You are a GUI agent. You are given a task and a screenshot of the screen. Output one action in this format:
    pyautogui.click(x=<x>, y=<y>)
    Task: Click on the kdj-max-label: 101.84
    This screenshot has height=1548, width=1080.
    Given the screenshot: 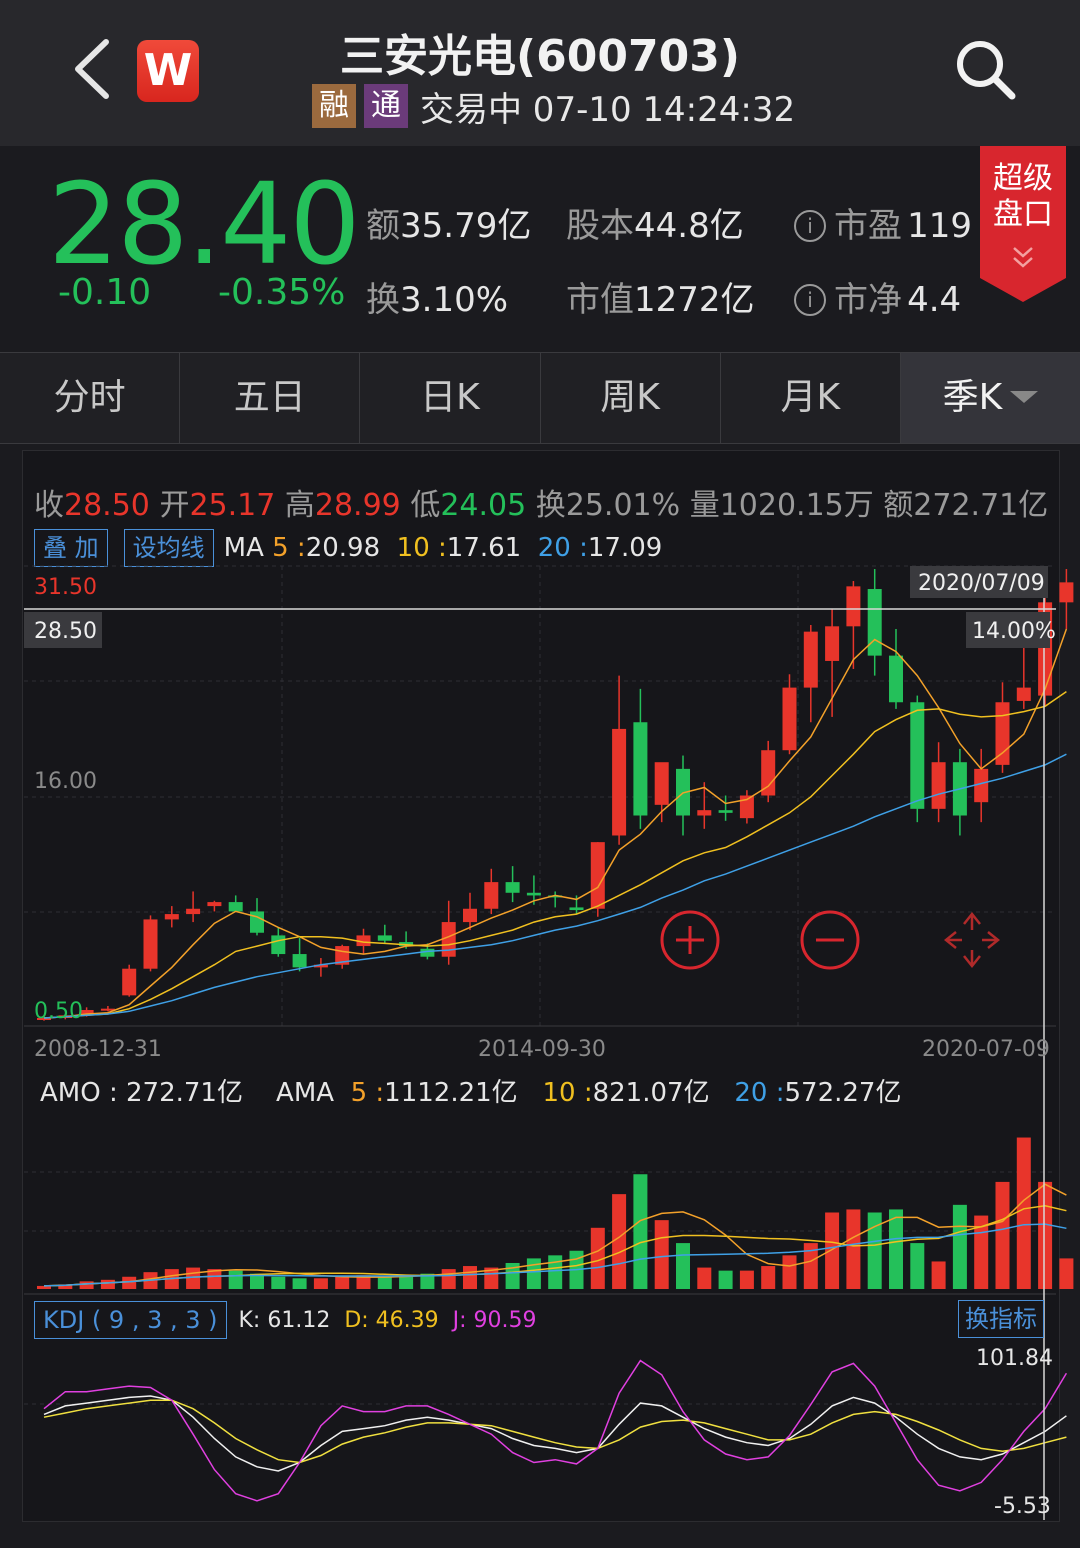 What is the action you would take?
    pyautogui.click(x=1014, y=1358)
    